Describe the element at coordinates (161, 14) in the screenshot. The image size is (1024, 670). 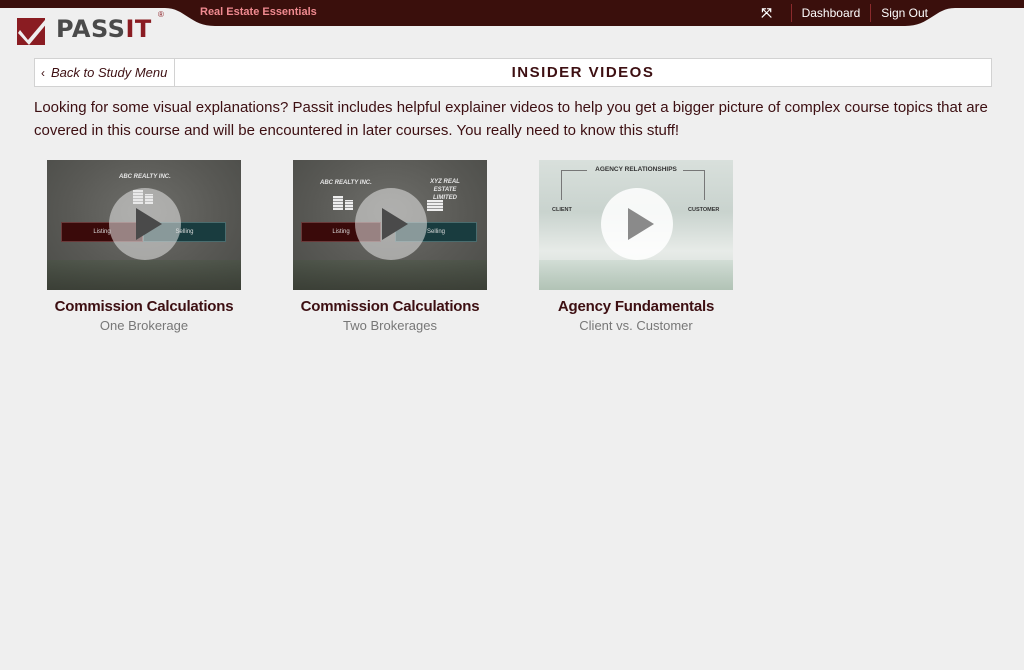
I see `registered-mark: ®` at that location.